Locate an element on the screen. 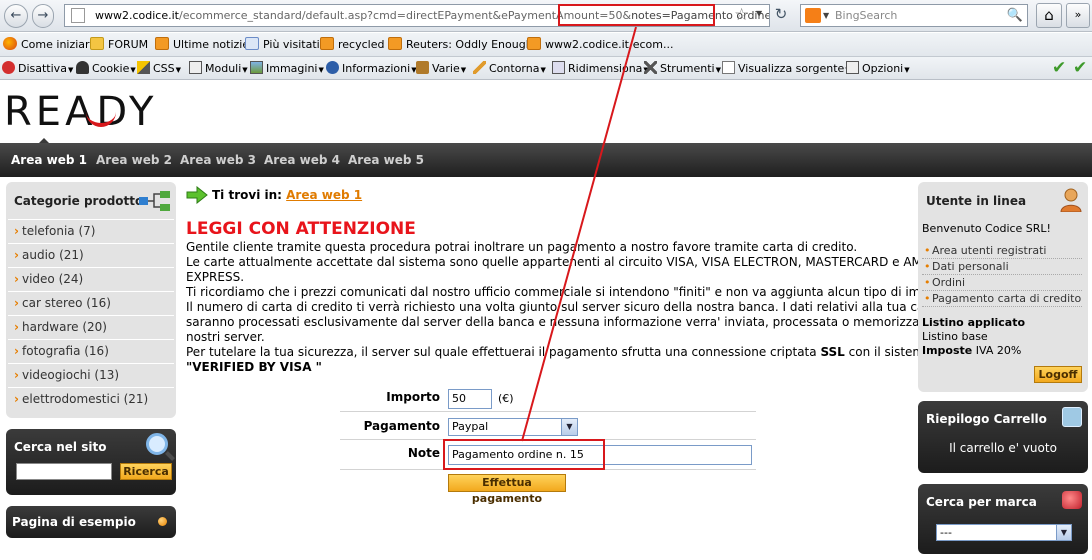  site-search-title: Cerca nel sito is located at coordinates (60, 447).